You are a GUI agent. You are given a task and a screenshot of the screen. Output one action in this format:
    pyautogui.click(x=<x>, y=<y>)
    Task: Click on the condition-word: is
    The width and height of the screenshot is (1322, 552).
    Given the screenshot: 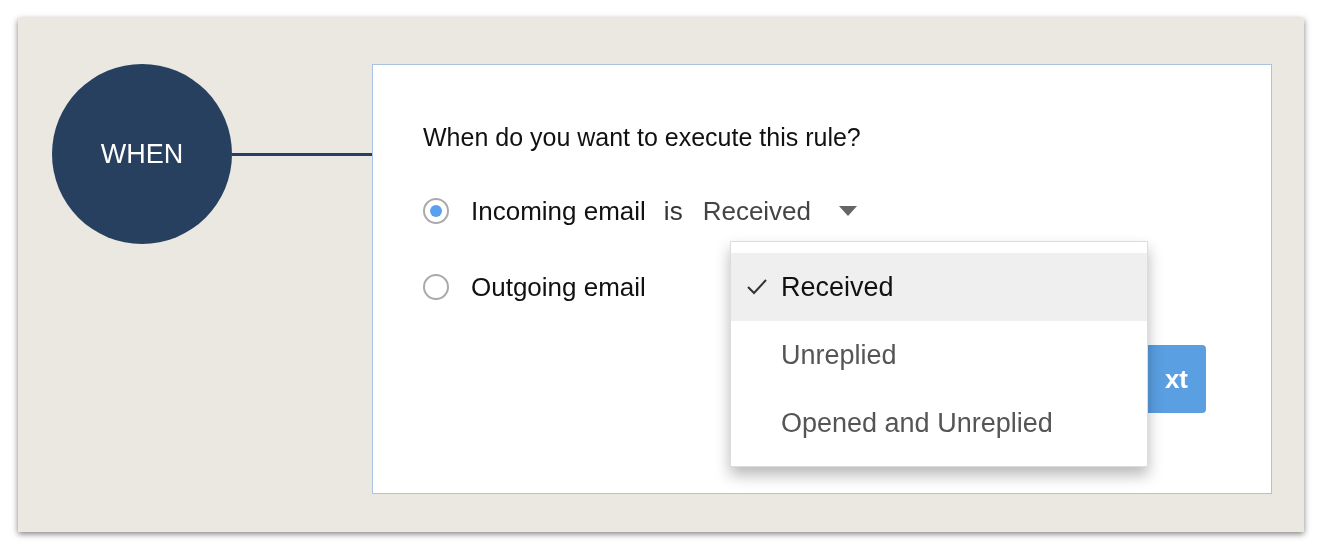 What is the action you would take?
    pyautogui.click(x=673, y=211)
    